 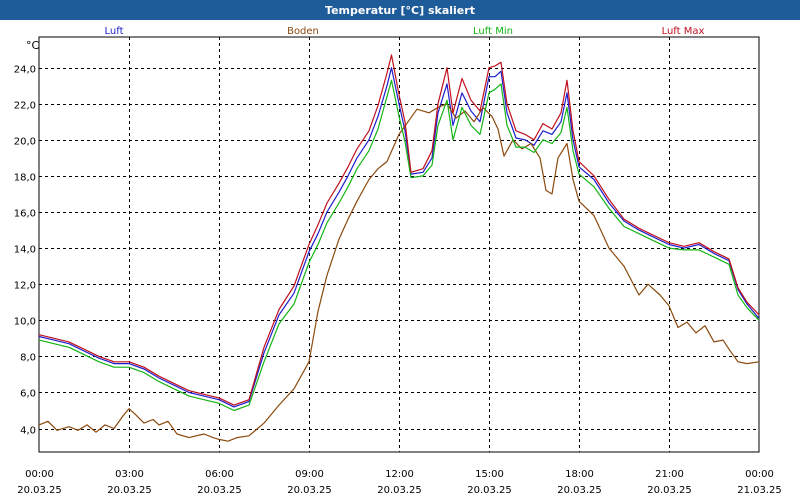 I want to click on legend-entry: Boden, so click(x=303, y=31).